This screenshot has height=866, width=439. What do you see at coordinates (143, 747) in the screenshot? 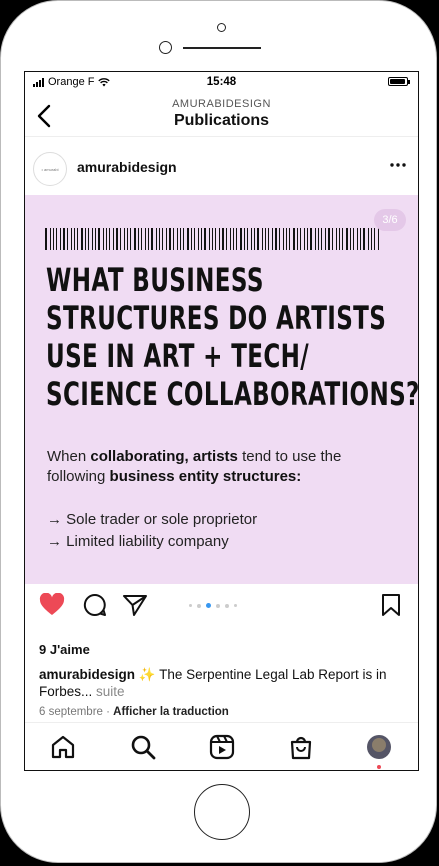
I see `search-icon` at bounding box center [143, 747].